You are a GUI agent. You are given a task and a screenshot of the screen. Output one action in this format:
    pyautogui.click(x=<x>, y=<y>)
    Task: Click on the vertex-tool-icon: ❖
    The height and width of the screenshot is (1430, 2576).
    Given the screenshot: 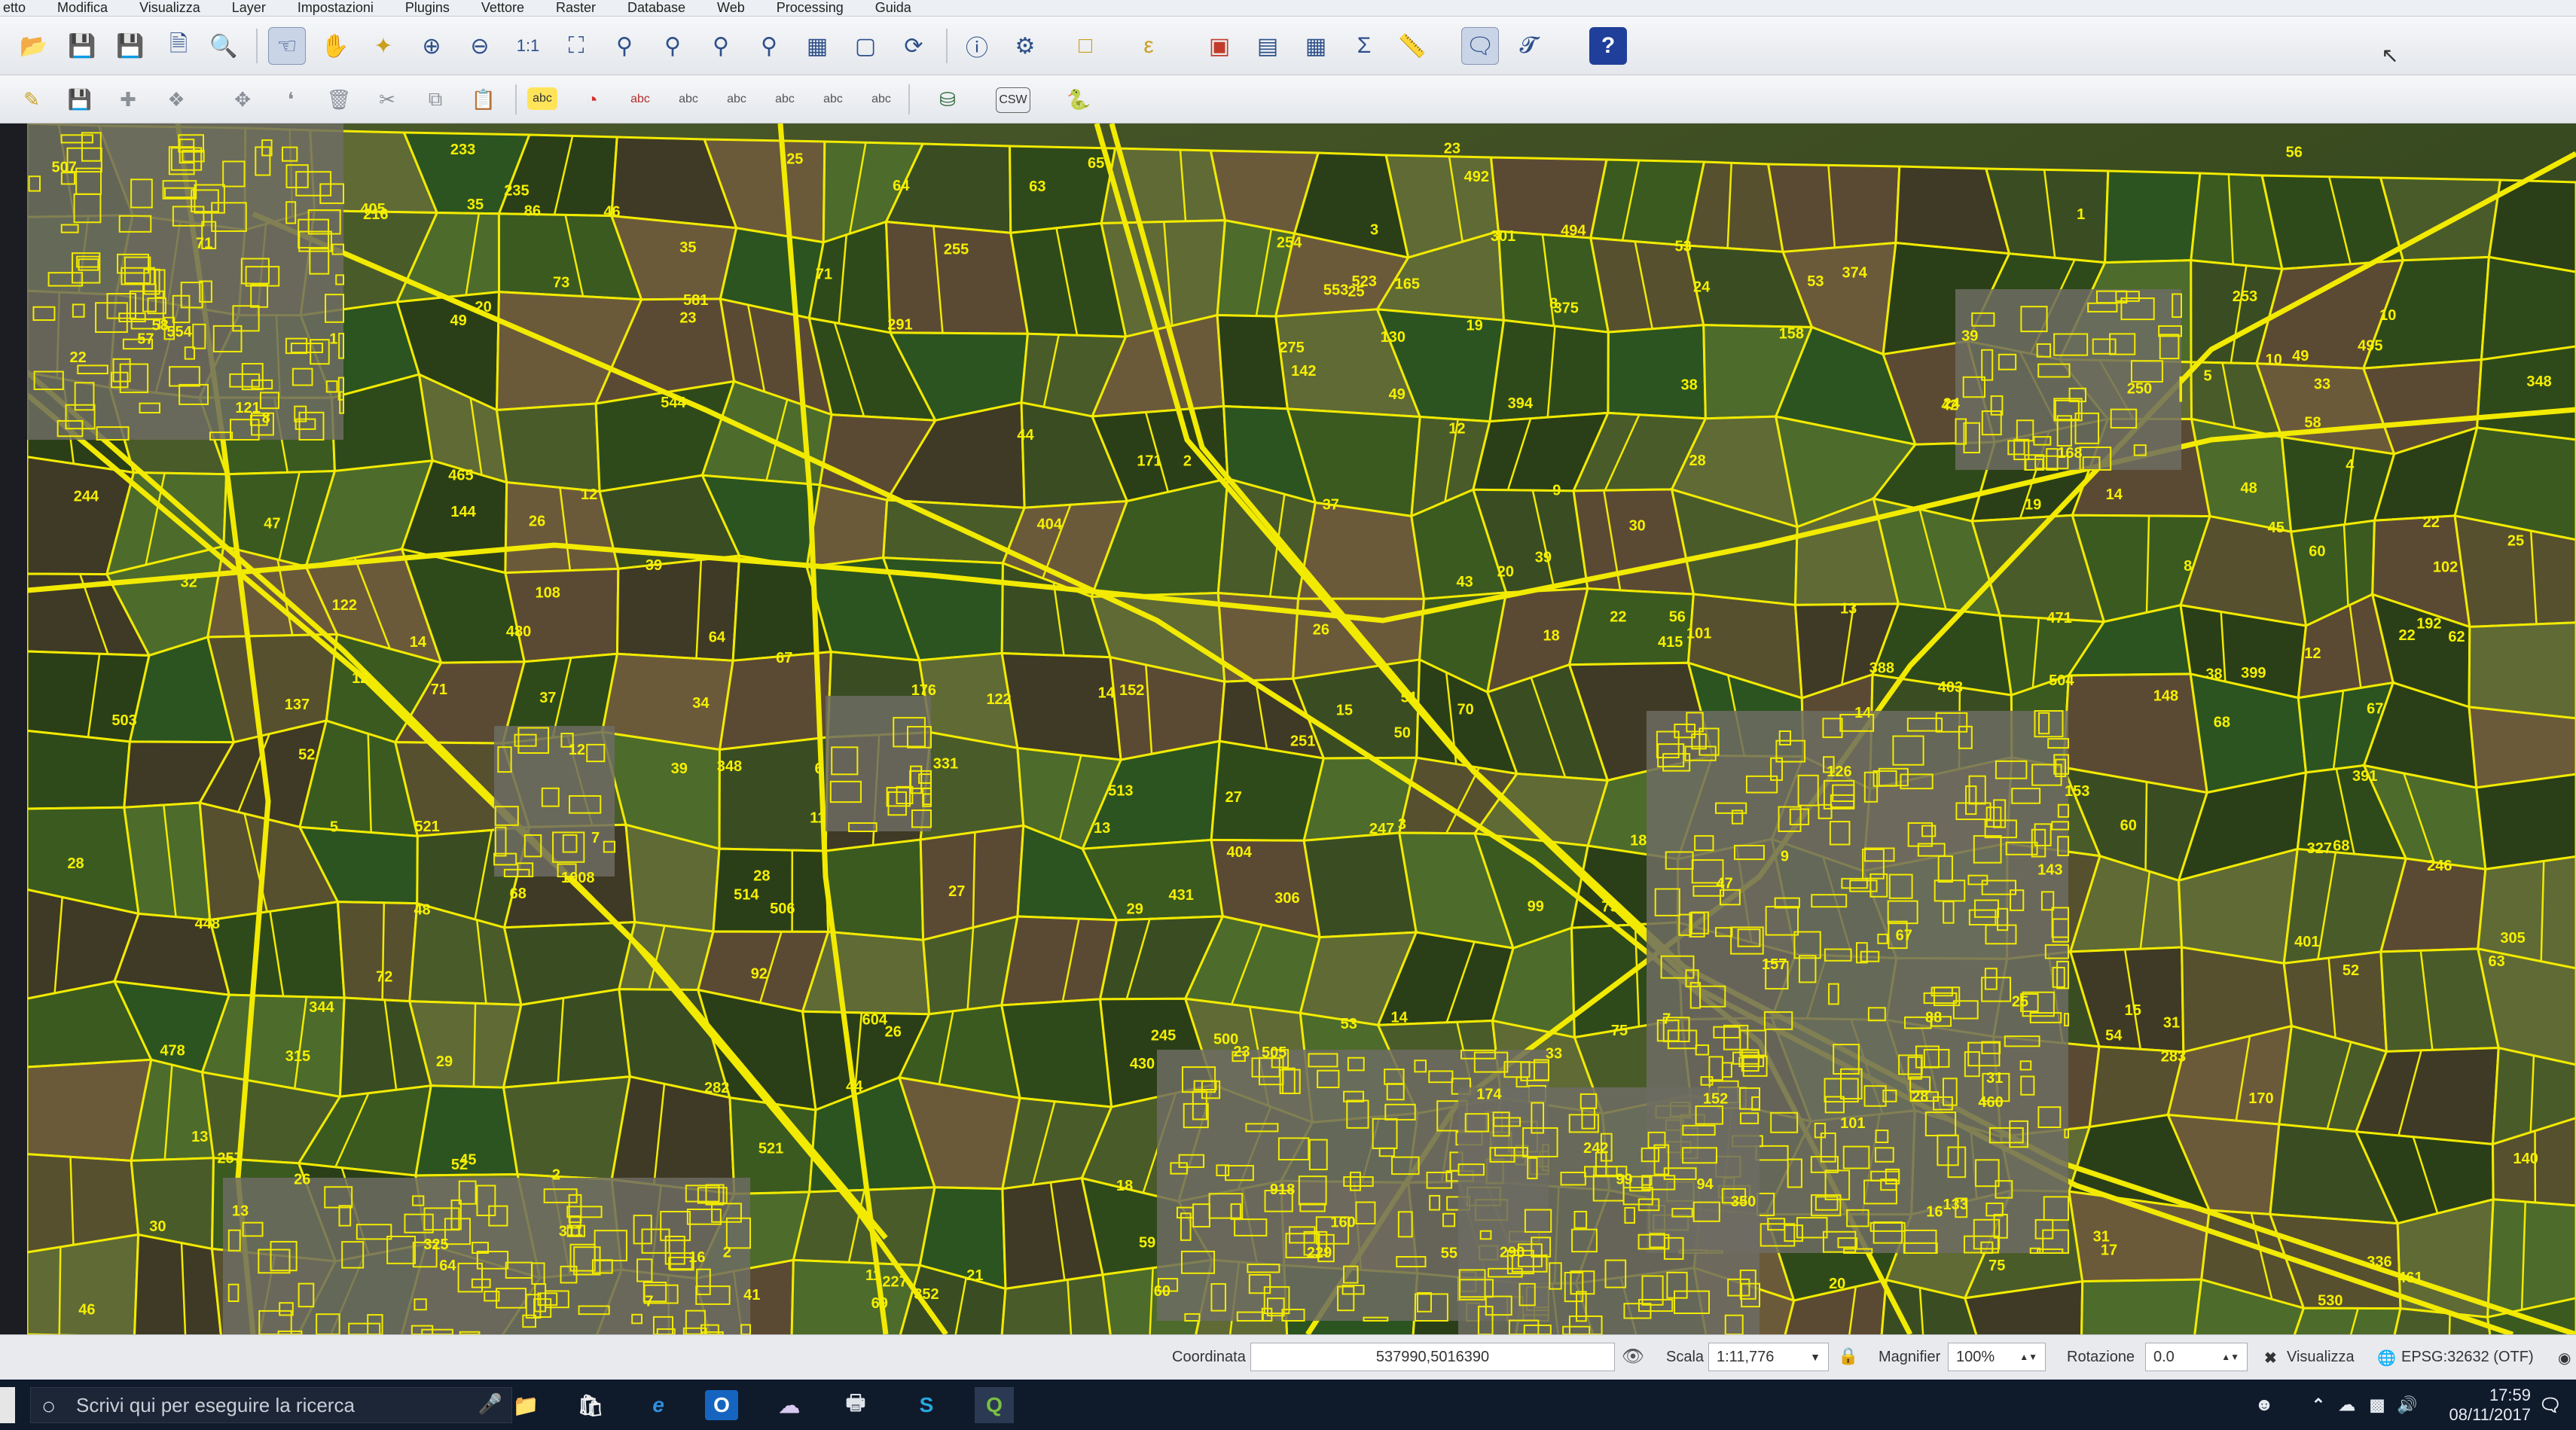 What is the action you would take?
    pyautogui.click(x=177, y=100)
    